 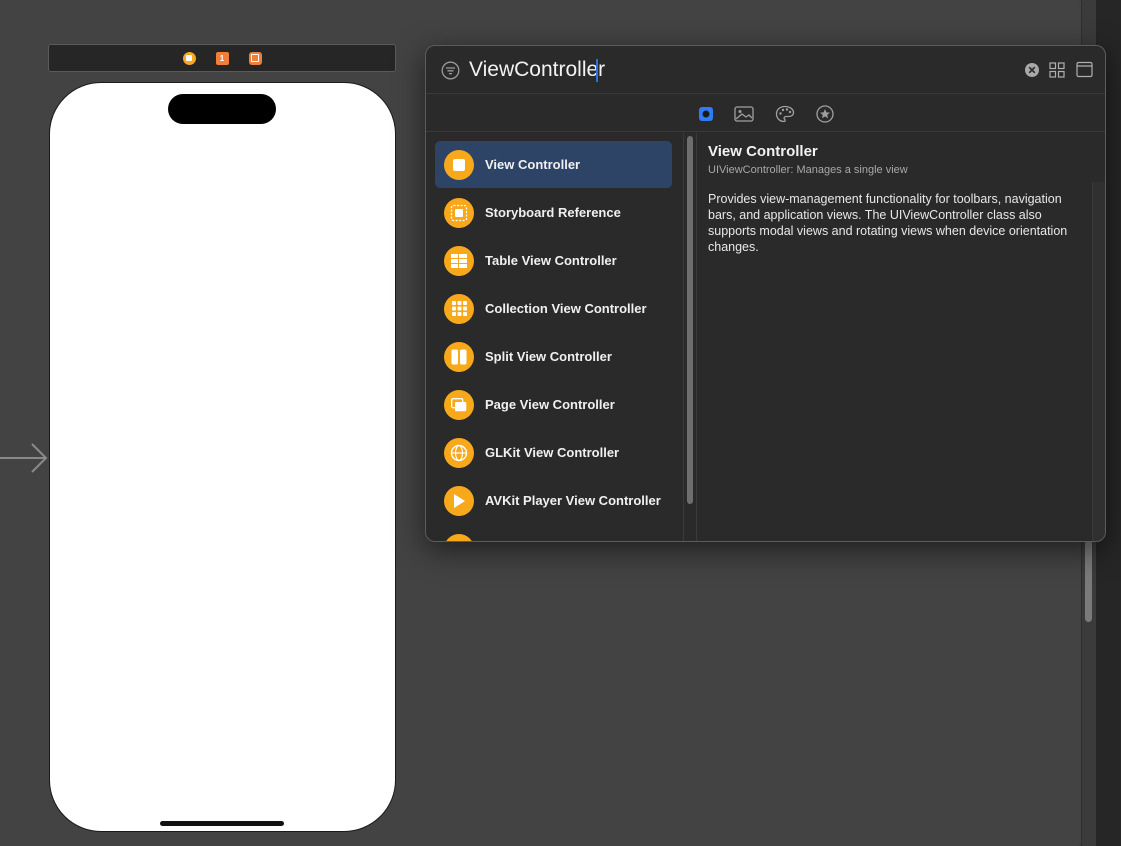 I want to click on home-indicator, so click(x=222, y=823).